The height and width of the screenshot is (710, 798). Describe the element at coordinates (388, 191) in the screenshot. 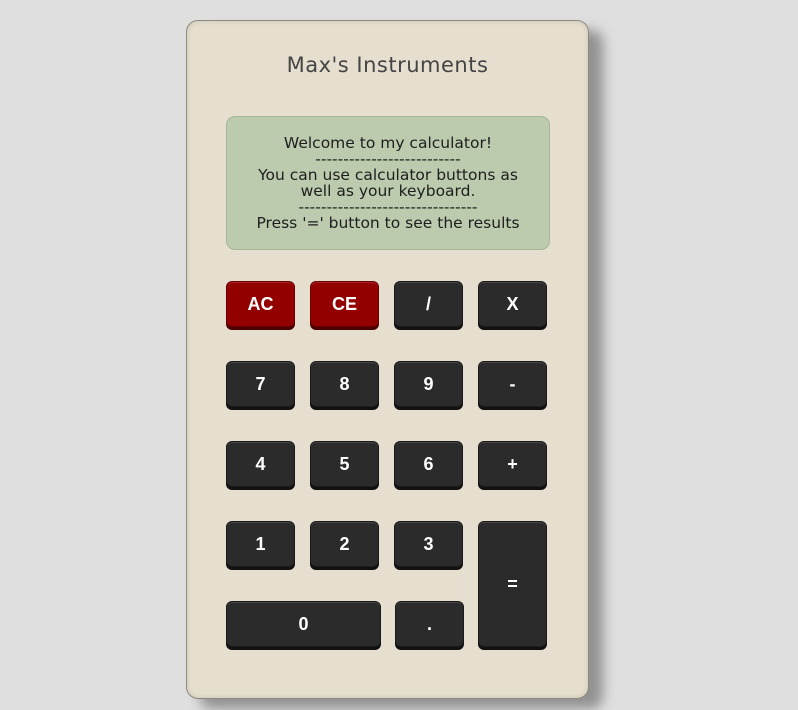

I see `display-line-instructions-cont: well as your keyboard.` at that location.